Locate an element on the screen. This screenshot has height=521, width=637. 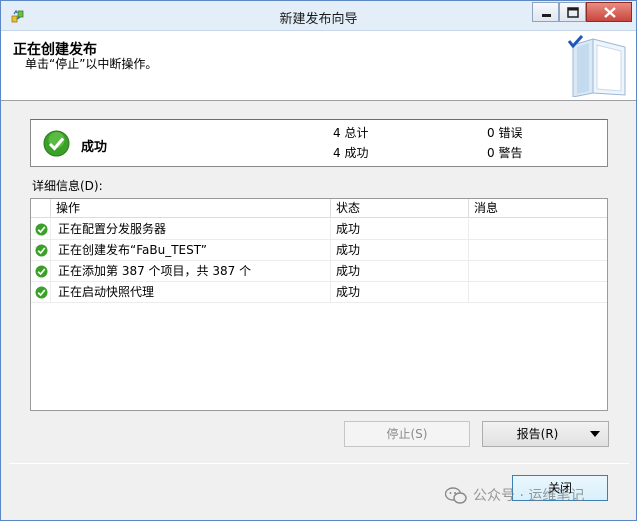
title-bar: 新建发布向导 is located at coordinates (318, 16).